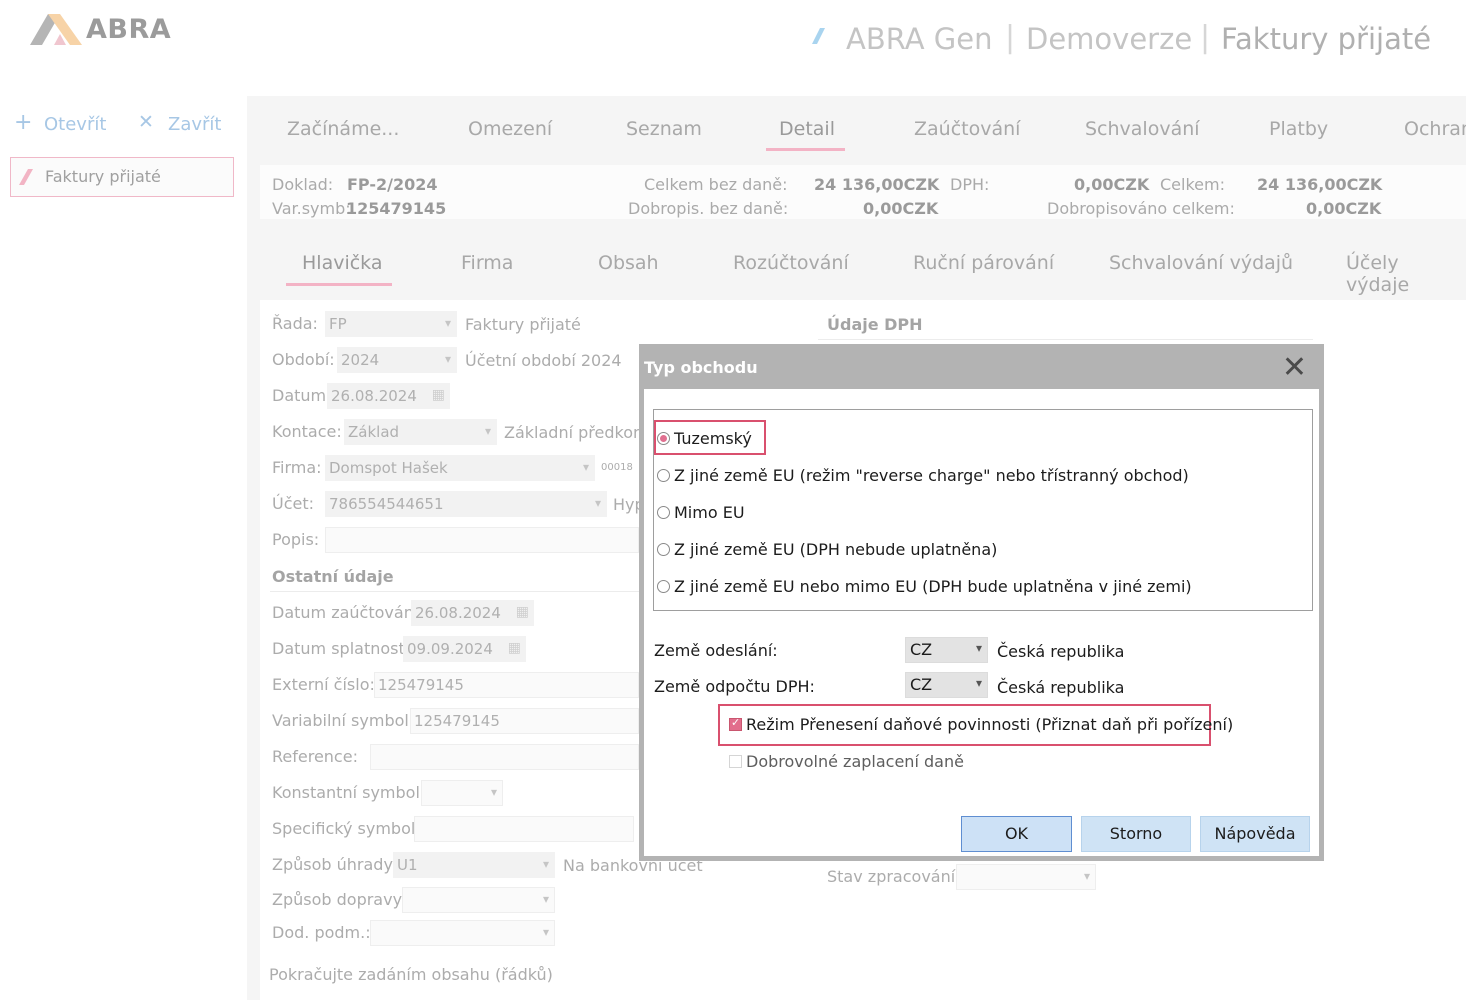 This screenshot has height=1000, width=1466. Describe the element at coordinates (464, 649) in the screenshot. I see `datum-splatnosti-field: 09.09.2024` at that location.